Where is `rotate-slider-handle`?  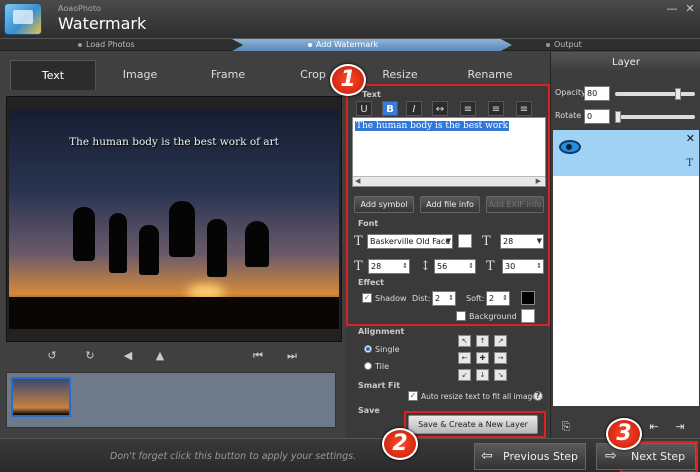 rotate-slider-handle is located at coordinates (618, 117).